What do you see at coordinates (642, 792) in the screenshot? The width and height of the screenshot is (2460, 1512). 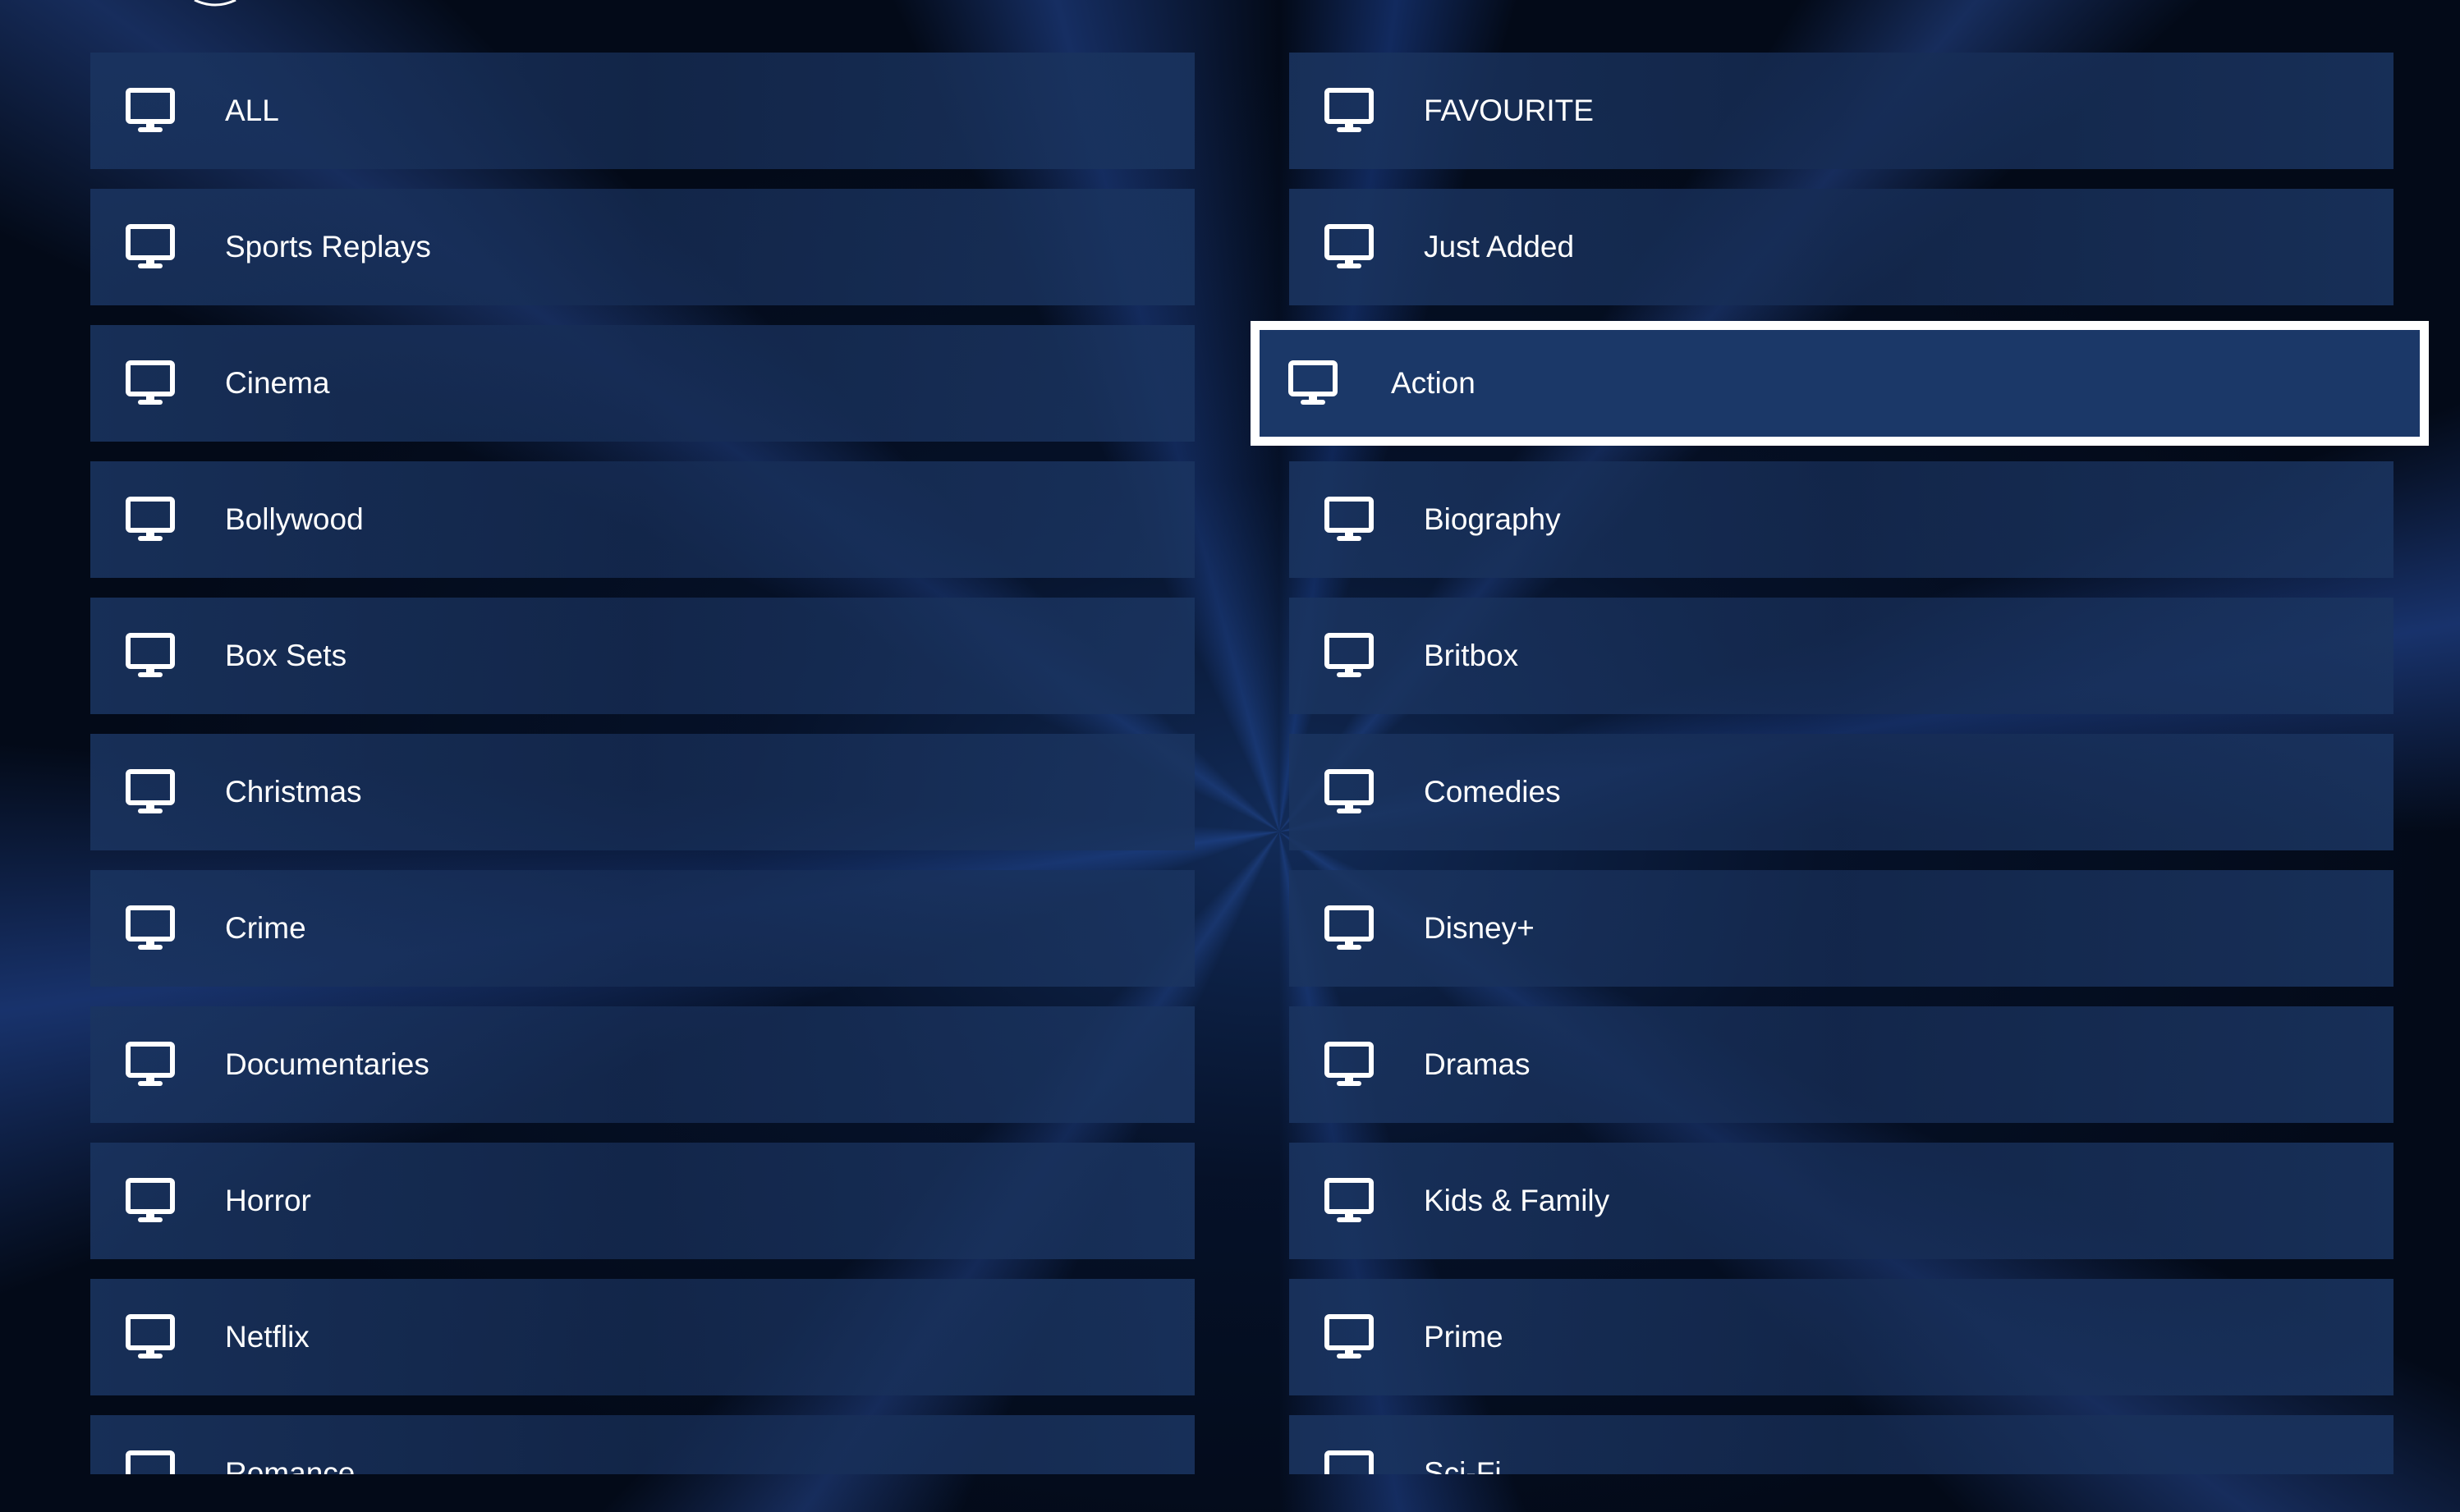 I see `category-tile-christmas: Christmas` at bounding box center [642, 792].